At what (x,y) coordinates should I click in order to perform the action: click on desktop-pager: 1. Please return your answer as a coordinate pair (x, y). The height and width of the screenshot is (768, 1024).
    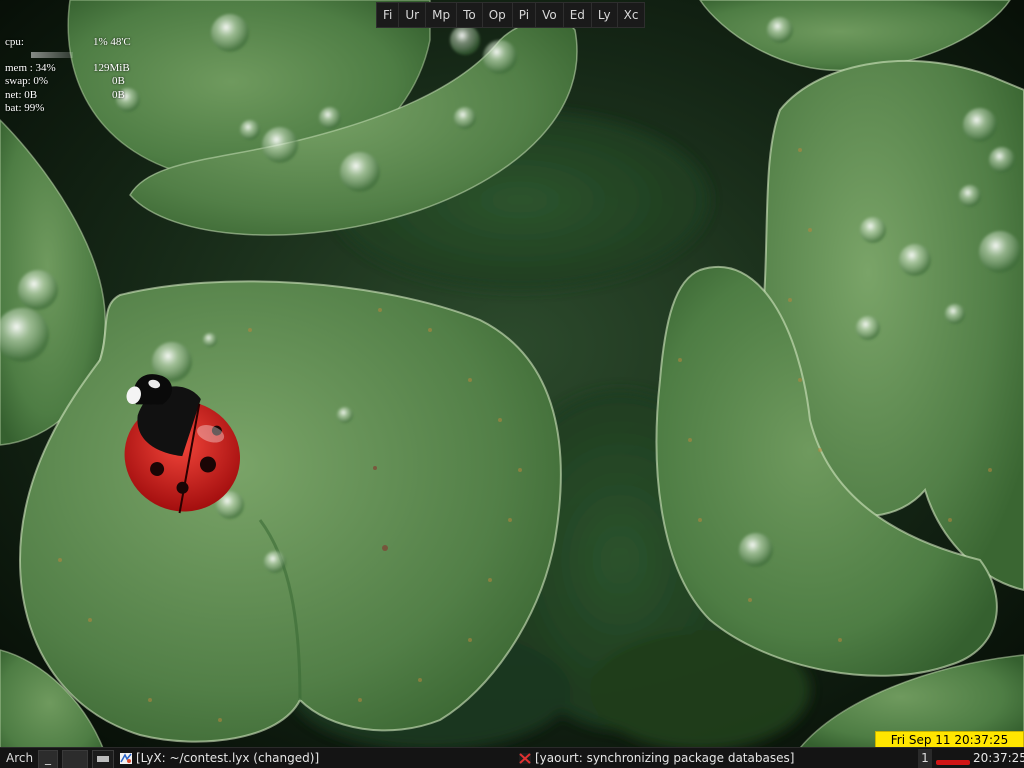
    Looking at the image, I should click on (925, 758).